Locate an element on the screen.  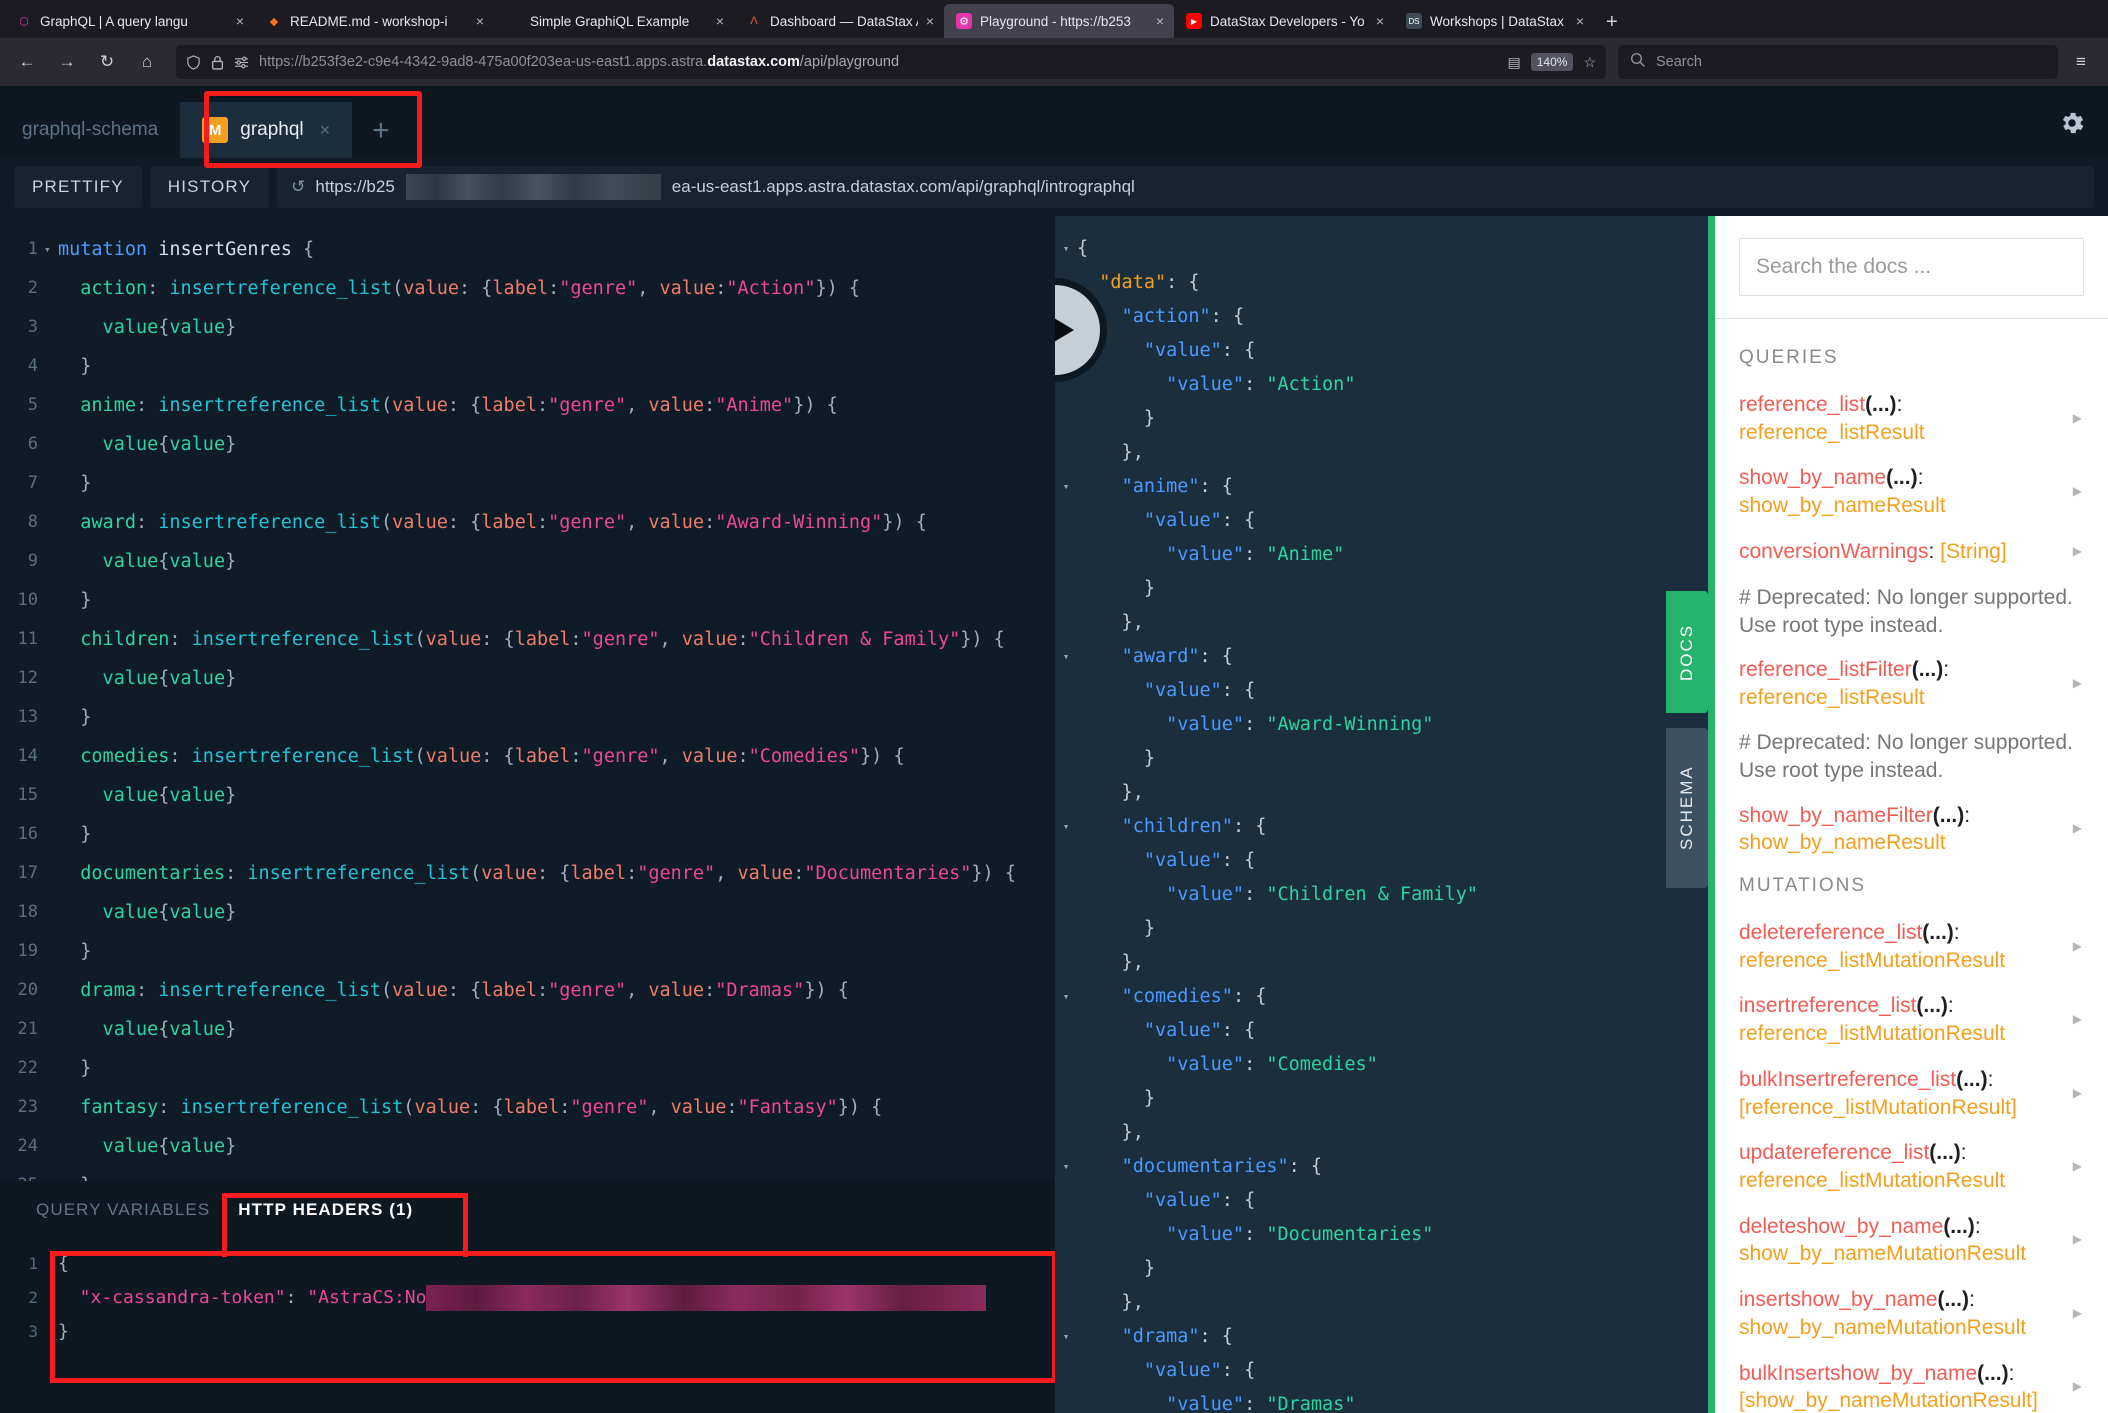
docs-field-name: deletereference_list is located at coordinates (1830, 932).